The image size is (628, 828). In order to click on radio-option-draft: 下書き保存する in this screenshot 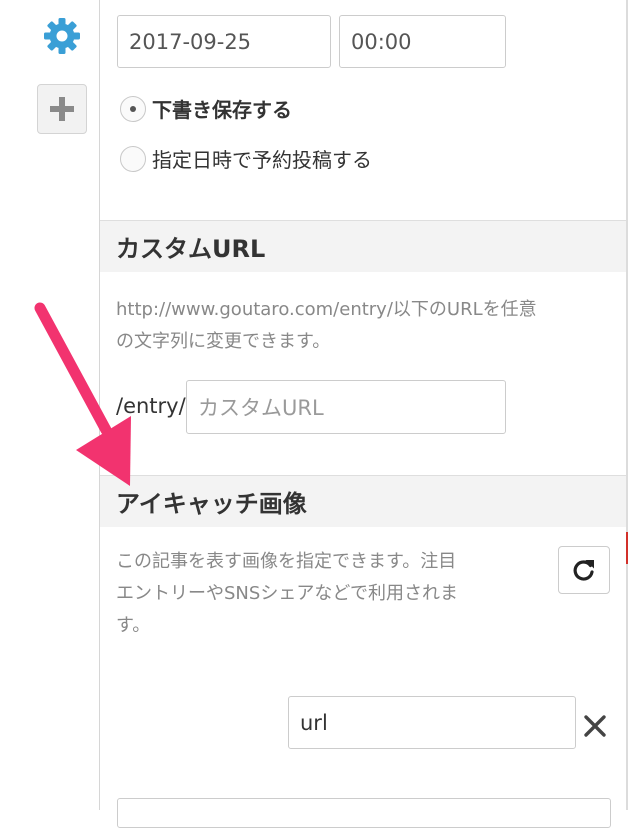, I will do `click(206, 108)`.